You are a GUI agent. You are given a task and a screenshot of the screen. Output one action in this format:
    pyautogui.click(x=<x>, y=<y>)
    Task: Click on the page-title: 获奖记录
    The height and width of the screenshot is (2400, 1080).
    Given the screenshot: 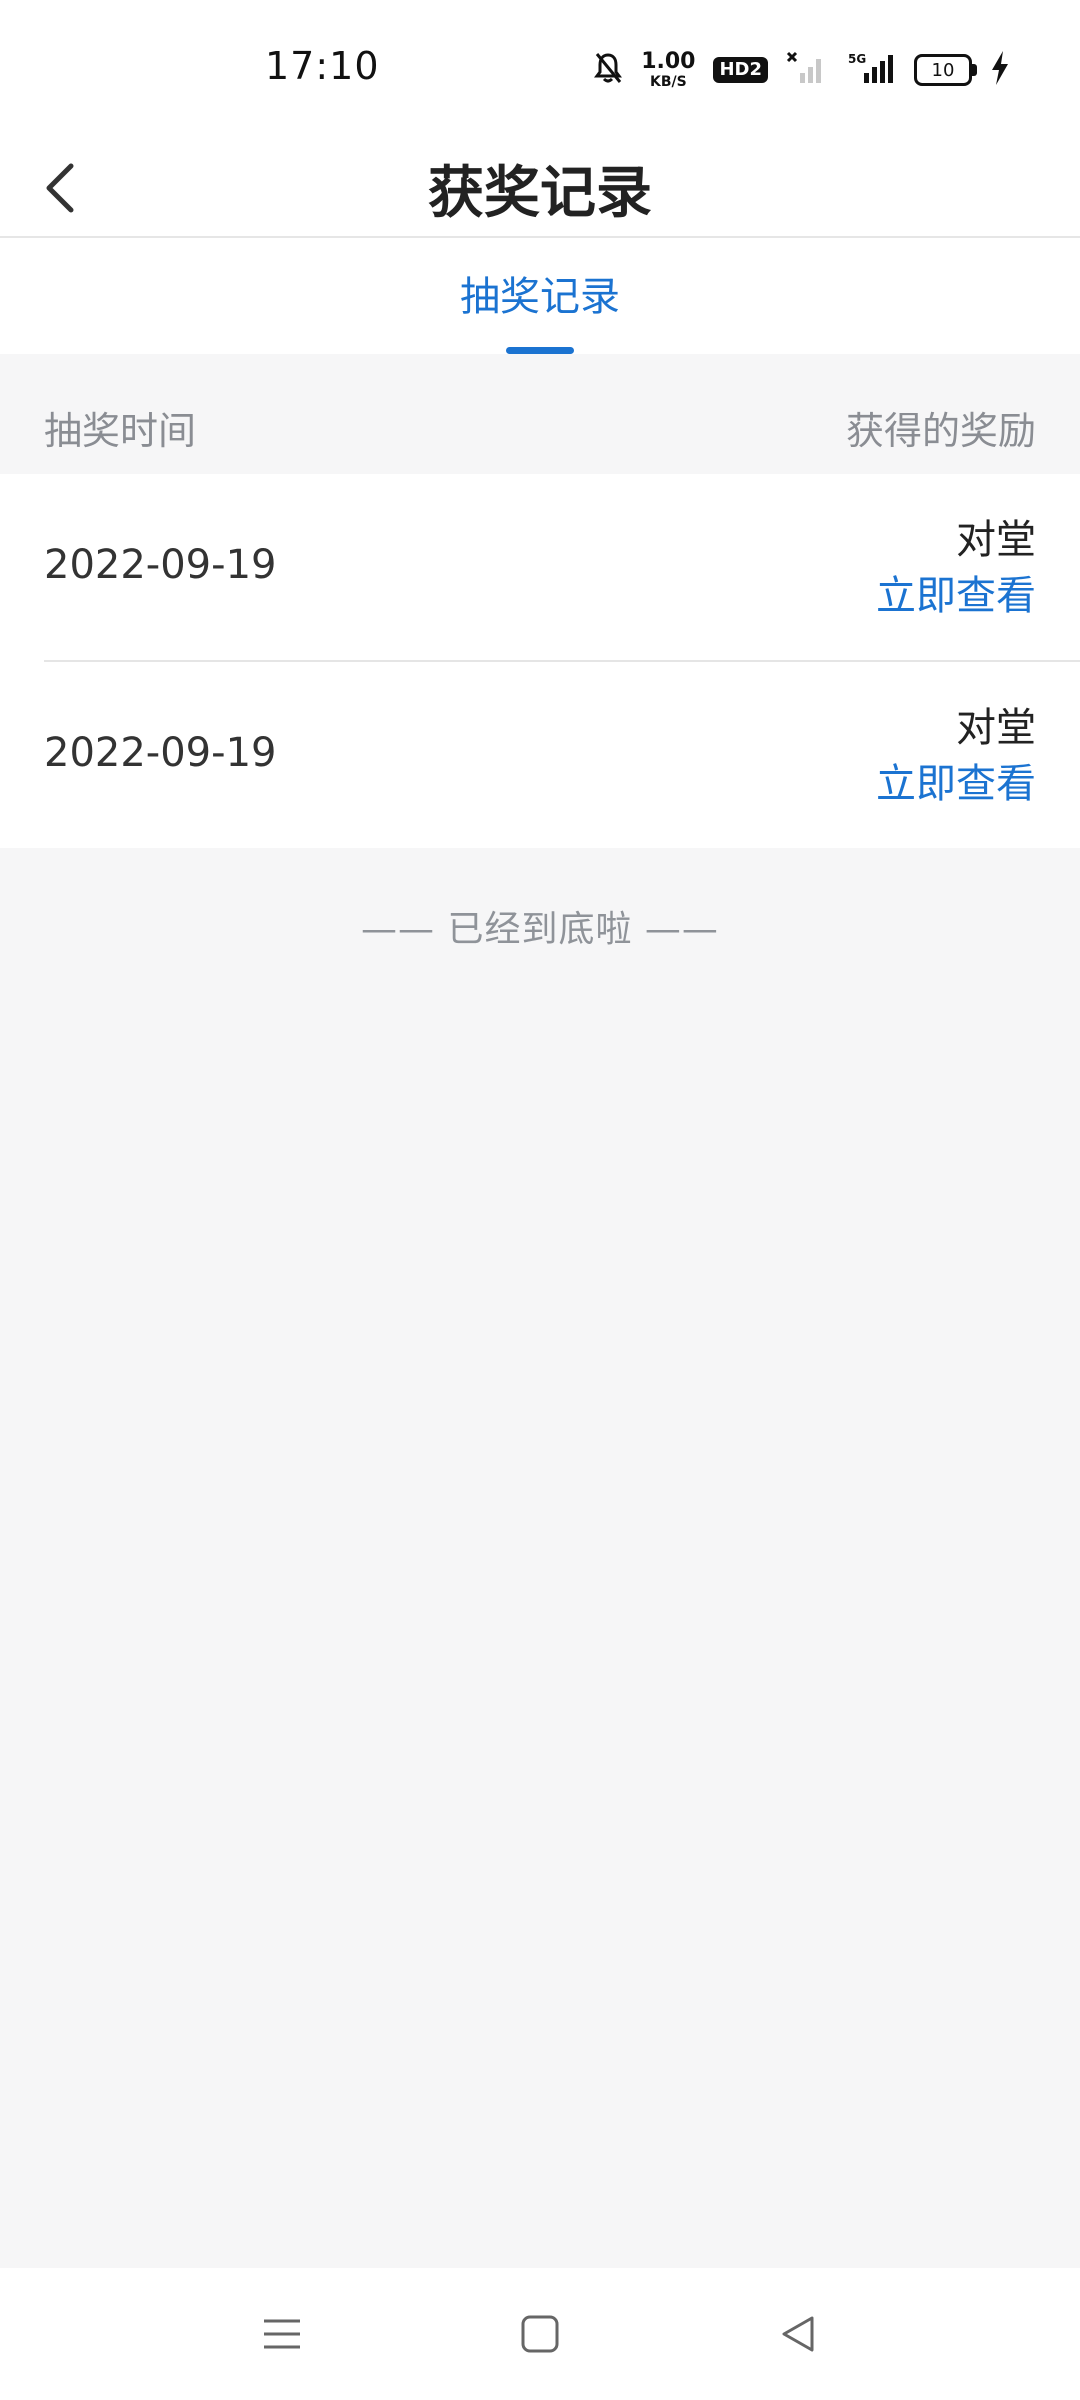 What is the action you would take?
    pyautogui.click(x=540, y=193)
    